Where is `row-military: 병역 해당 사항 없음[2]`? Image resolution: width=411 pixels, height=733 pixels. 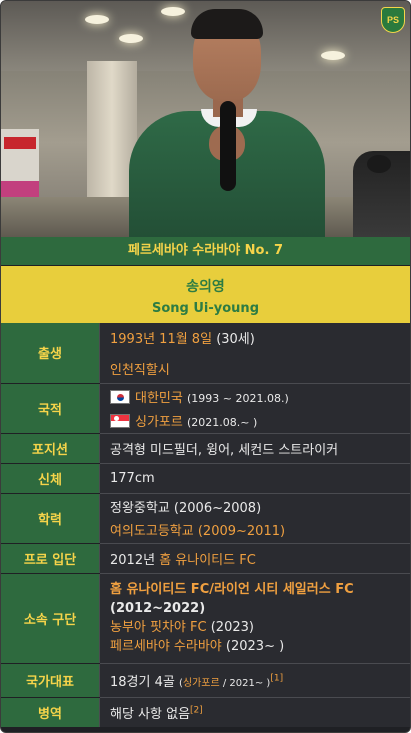
row-military: 병역 해당 사항 없음[2] is located at coordinates (205, 712).